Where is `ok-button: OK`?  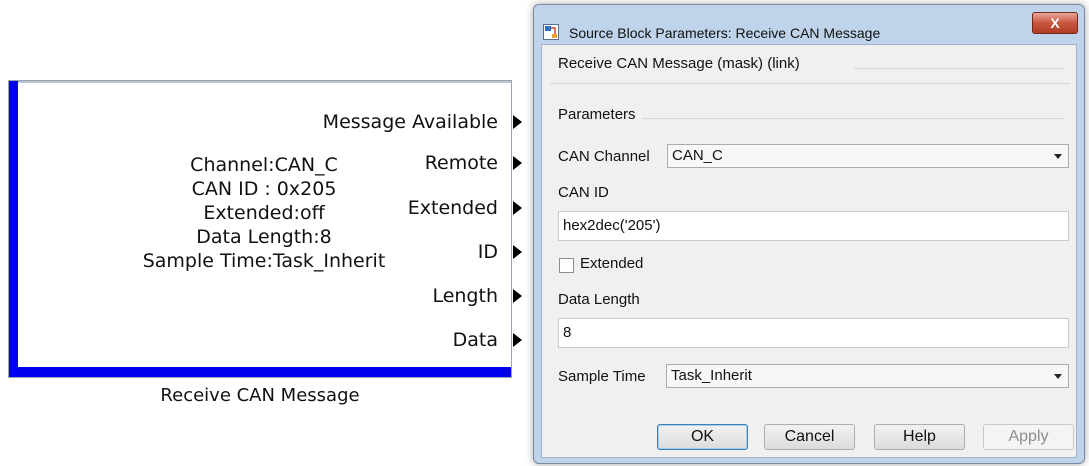 ok-button: OK is located at coordinates (702, 437).